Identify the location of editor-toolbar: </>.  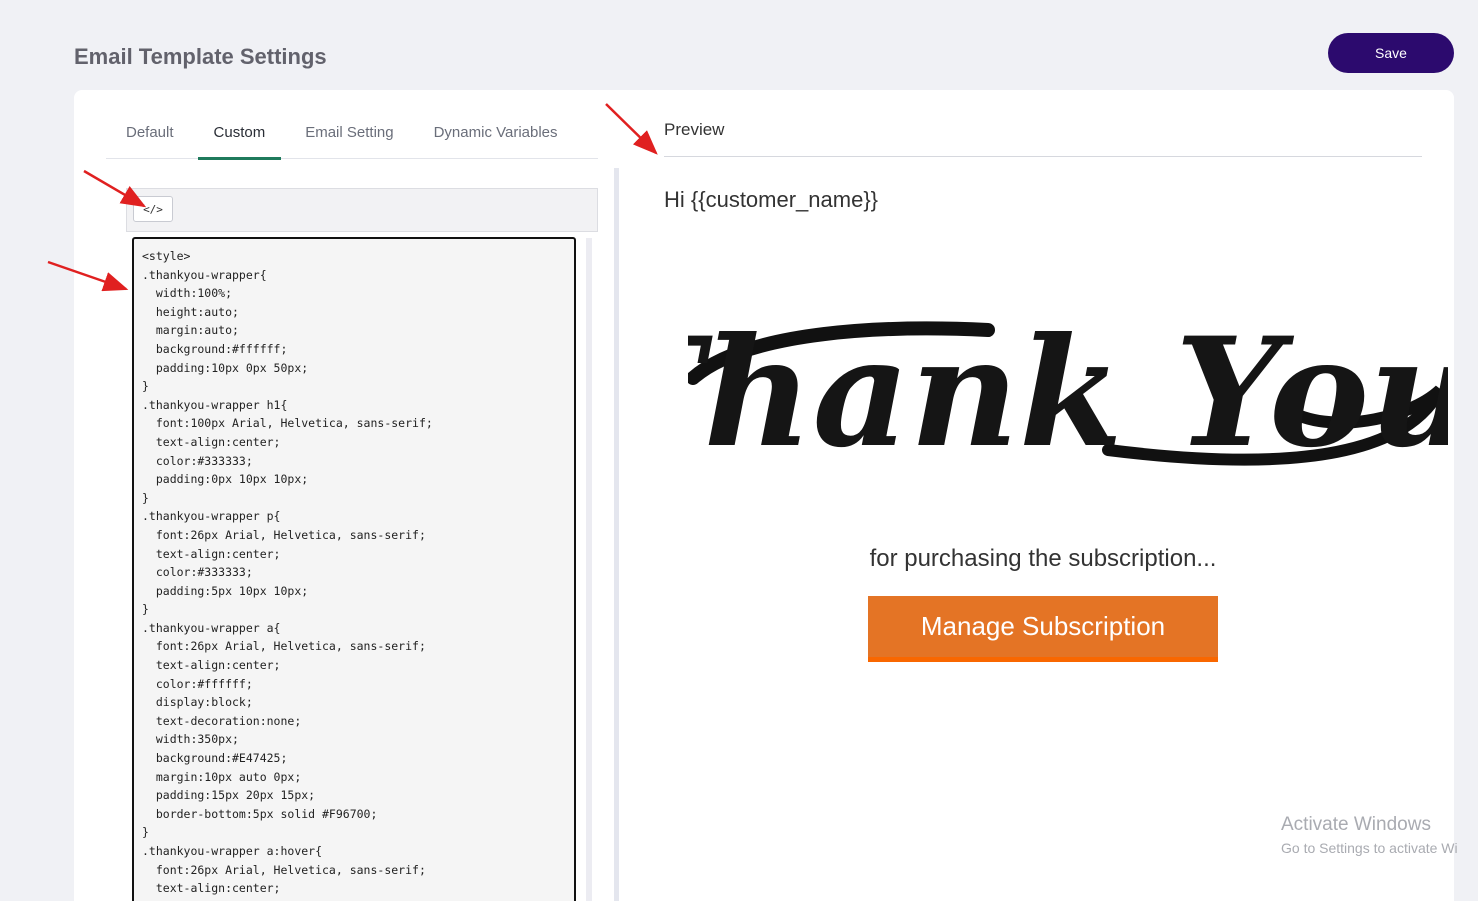
(362, 210).